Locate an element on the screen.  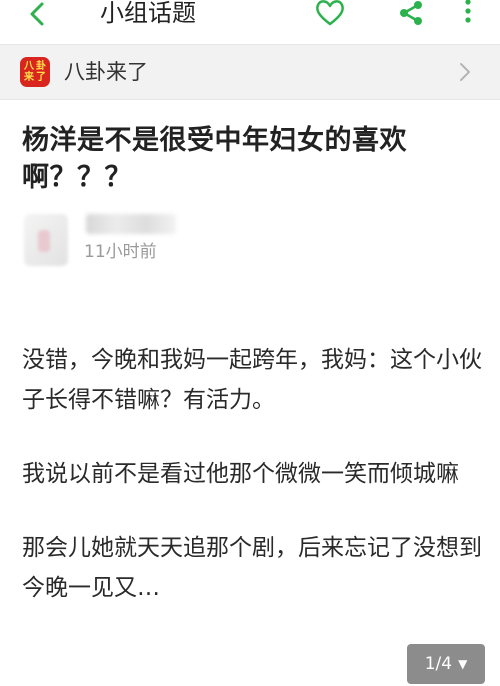
group-logo-char: 八 is located at coordinates (29, 66).